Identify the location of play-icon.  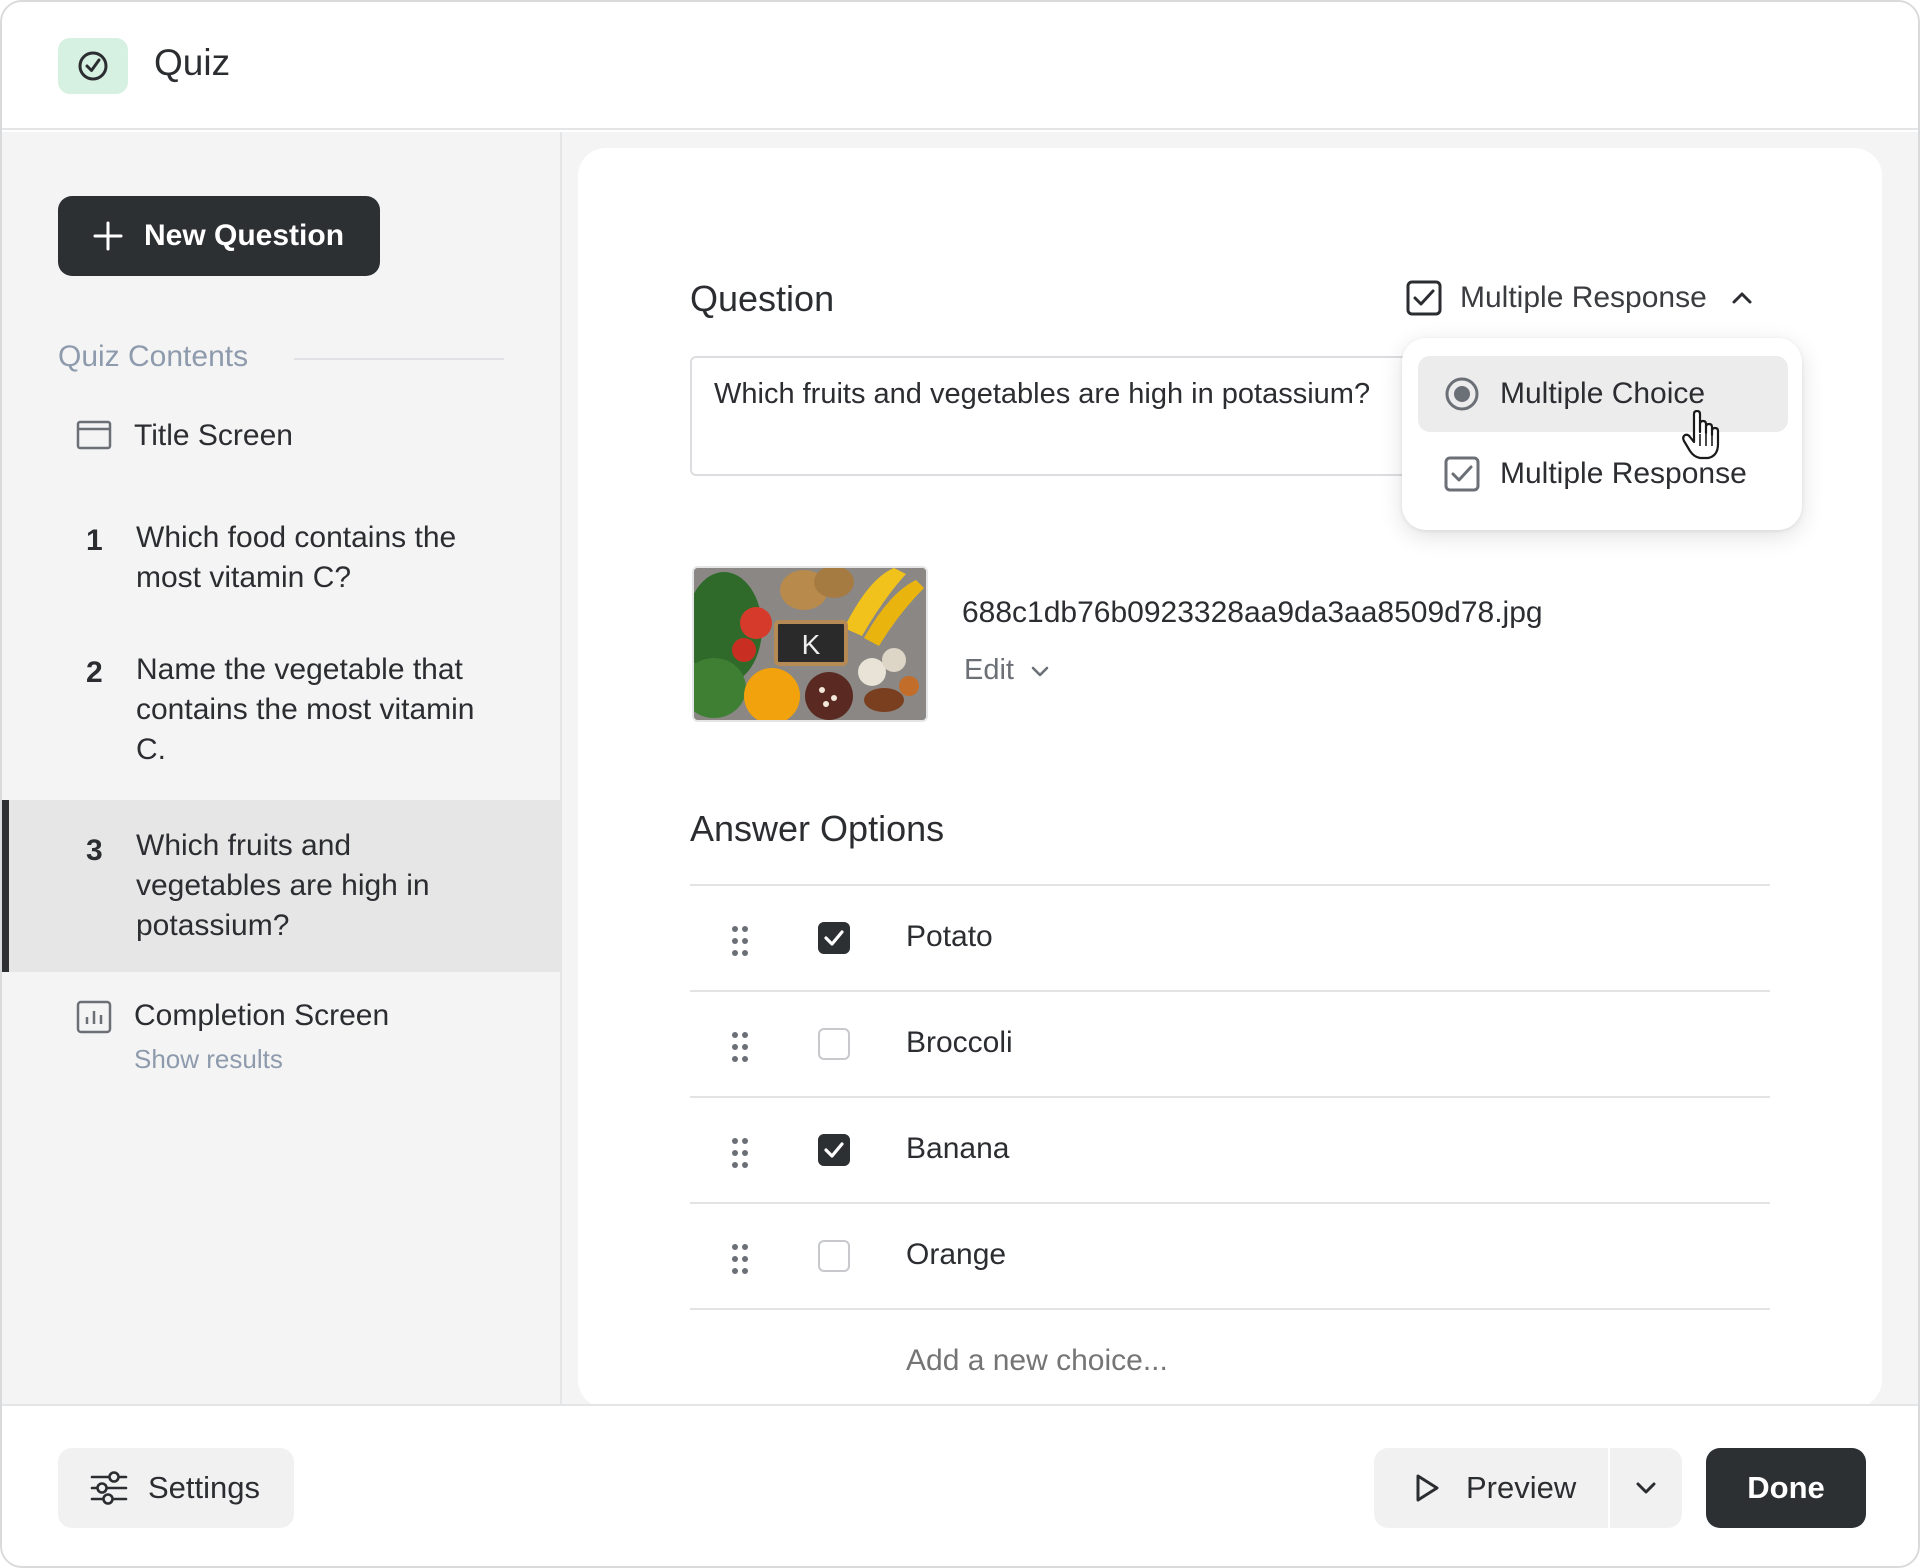
(1427, 1488).